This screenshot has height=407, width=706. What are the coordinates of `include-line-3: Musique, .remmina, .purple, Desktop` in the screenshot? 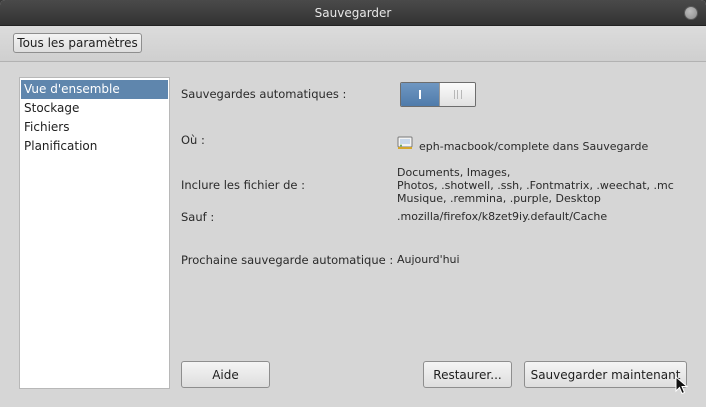 It's located at (499, 198).